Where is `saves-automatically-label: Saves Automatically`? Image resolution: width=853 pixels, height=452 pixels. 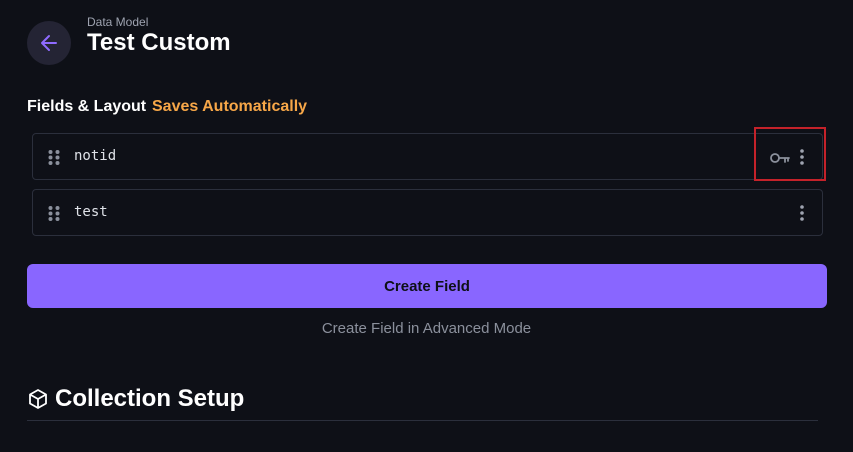 saves-automatically-label: Saves Automatically is located at coordinates (230, 106).